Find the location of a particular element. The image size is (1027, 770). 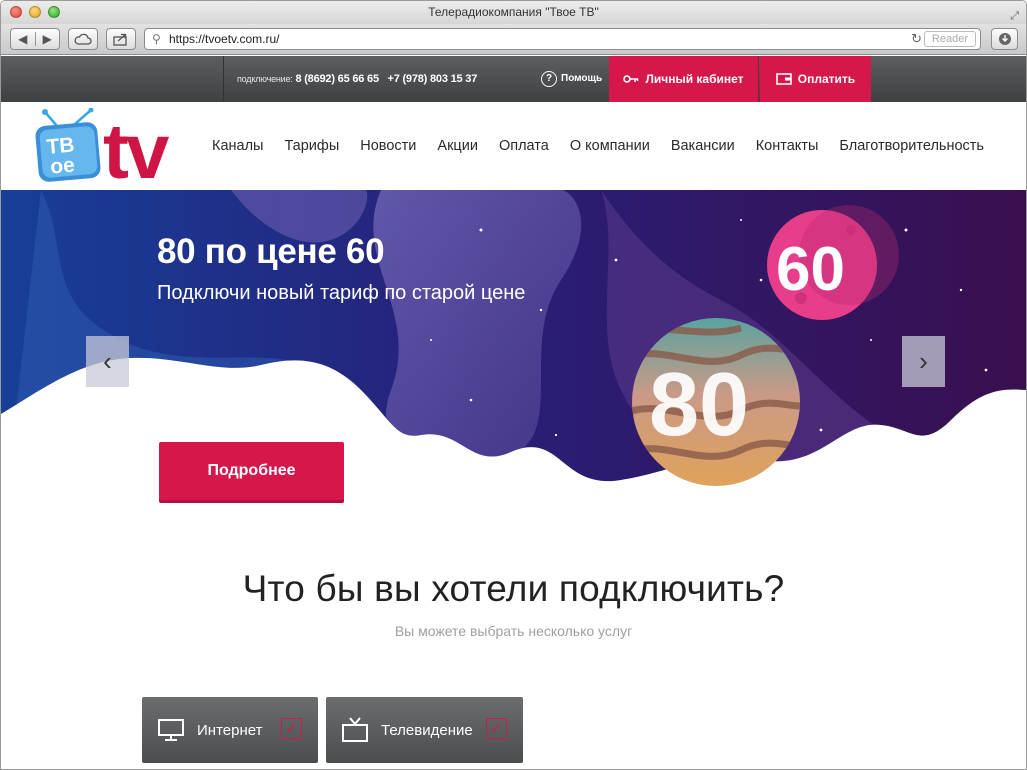

service-tv-toggle: Телевидение ✓ is located at coordinates (424, 730).